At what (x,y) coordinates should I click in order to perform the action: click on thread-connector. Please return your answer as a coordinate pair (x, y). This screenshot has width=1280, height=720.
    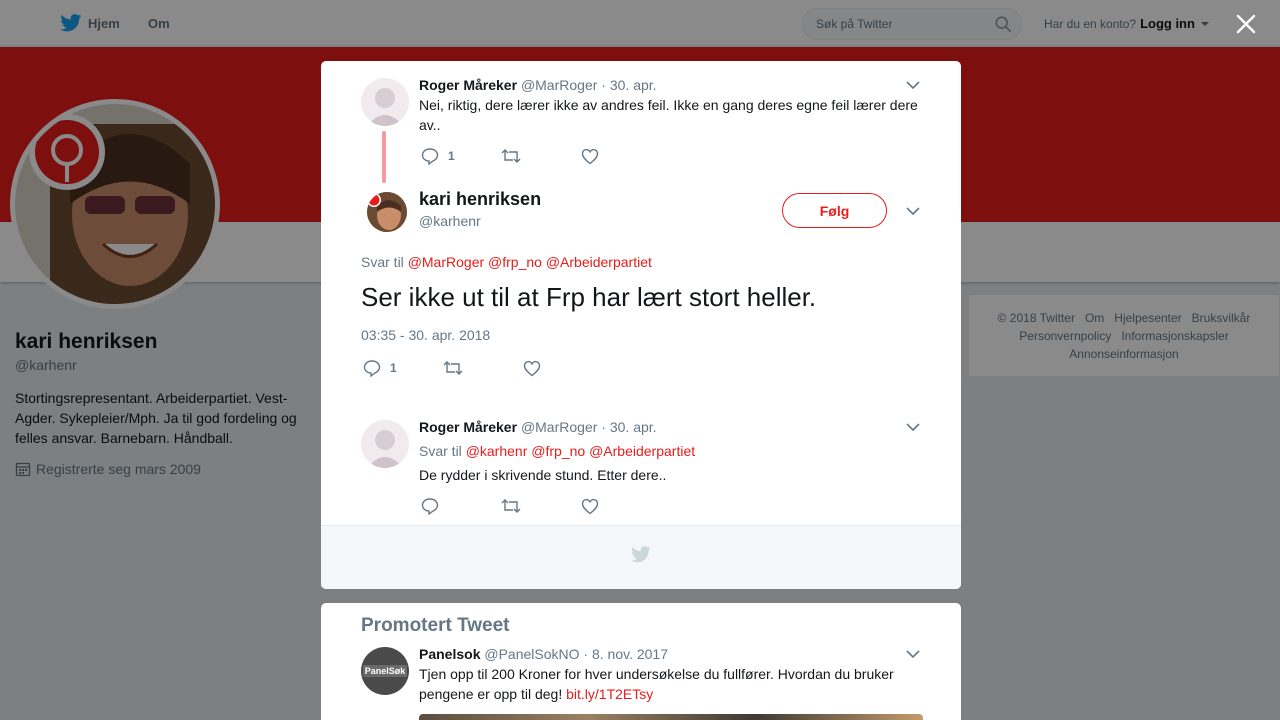
    Looking at the image, I should click on (384, 157).